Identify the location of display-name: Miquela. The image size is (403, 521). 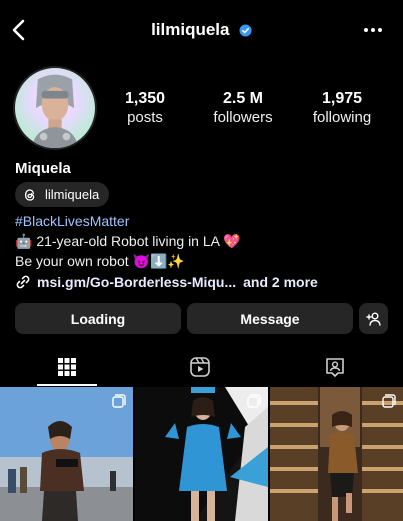
(43, 168).